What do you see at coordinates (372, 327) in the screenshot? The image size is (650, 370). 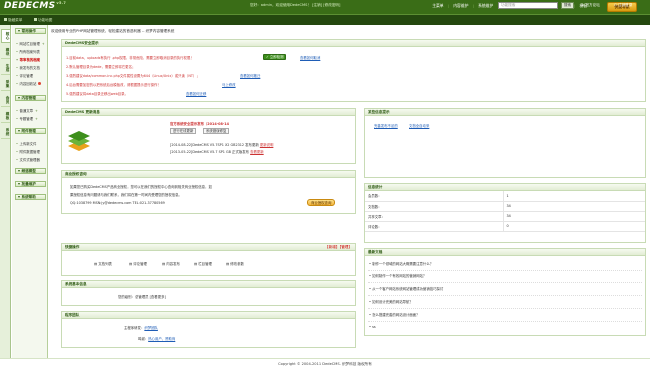 I see `list-item: • ss` at bounding box center [372, 327].